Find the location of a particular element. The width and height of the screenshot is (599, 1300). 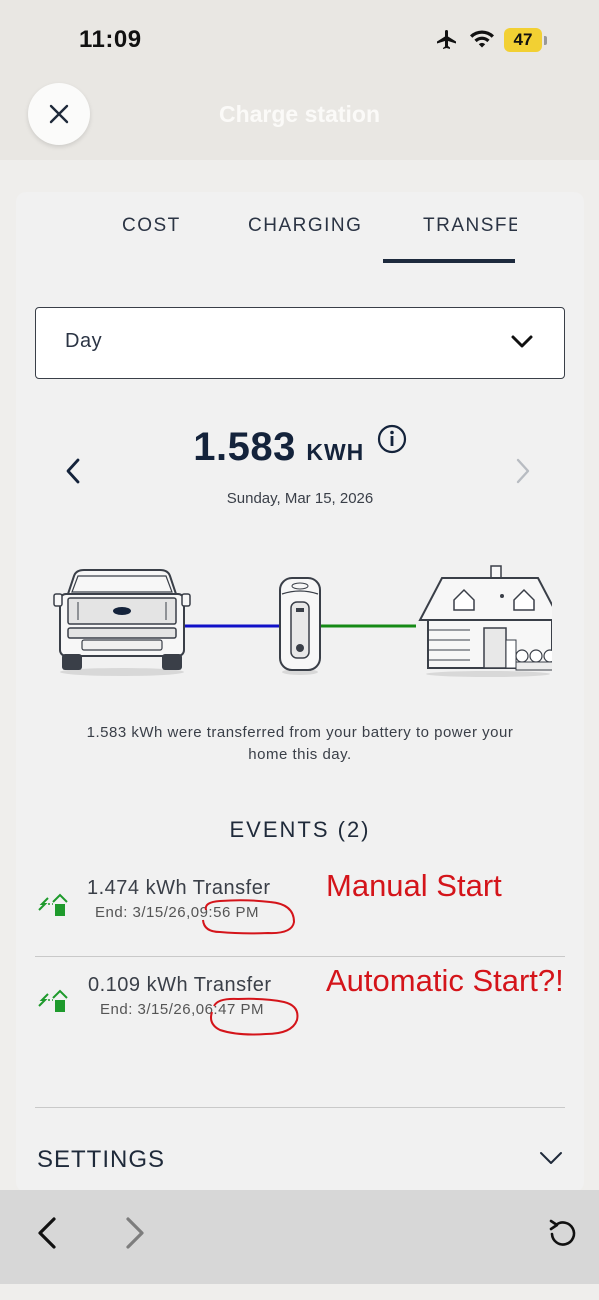

page-title: Charge station is located at coordinates (299, 114).